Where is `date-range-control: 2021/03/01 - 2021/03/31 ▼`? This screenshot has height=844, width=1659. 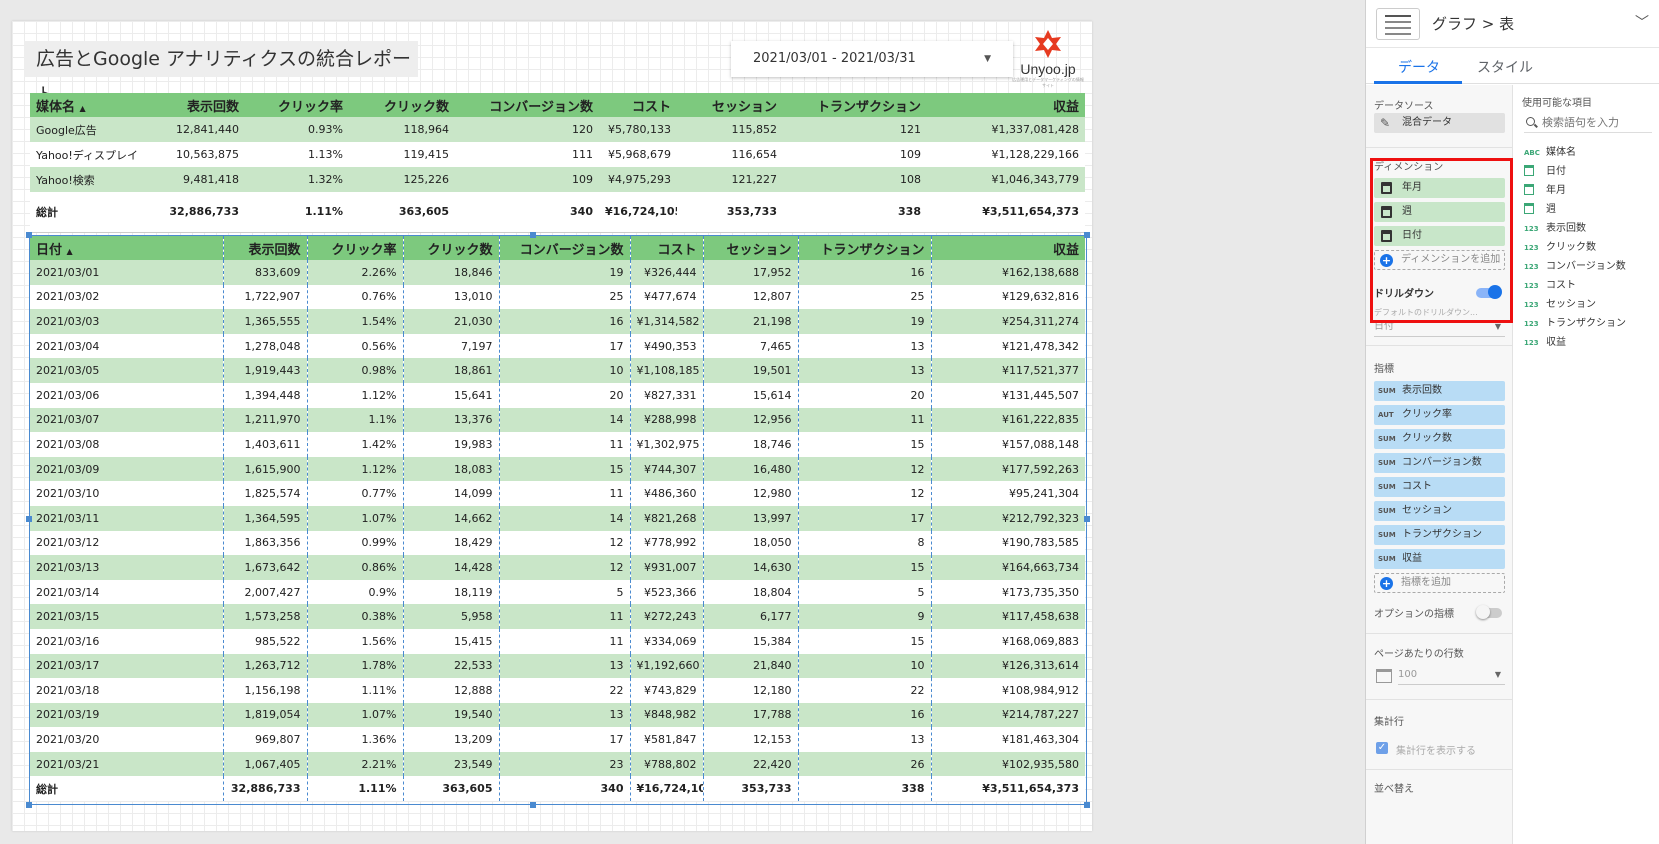 date-range-control: 2021/03/01 - 2021/03/31 ▼ is located at coordinates (872, 59).